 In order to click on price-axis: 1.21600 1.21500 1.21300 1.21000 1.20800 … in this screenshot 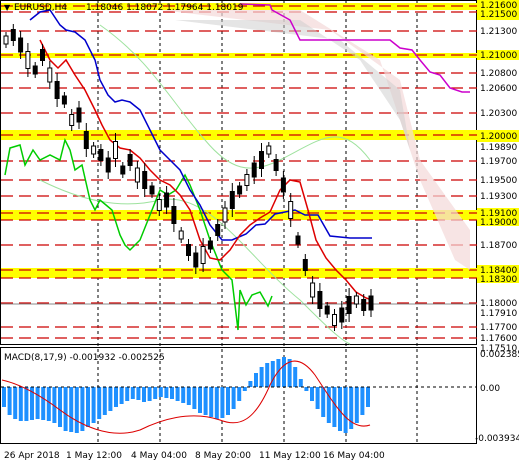, I will do `click(497, 233)`.